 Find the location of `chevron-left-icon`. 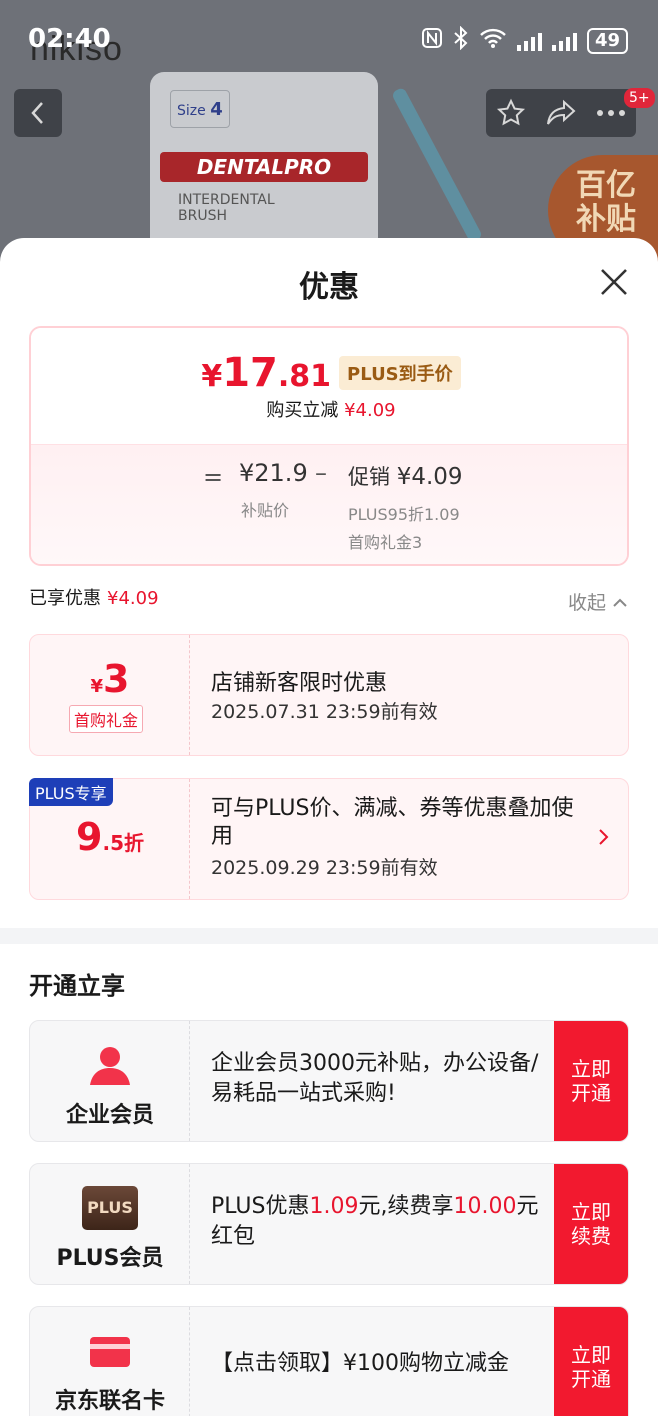

chevron-left-icon is located at coordinates (37, 113).